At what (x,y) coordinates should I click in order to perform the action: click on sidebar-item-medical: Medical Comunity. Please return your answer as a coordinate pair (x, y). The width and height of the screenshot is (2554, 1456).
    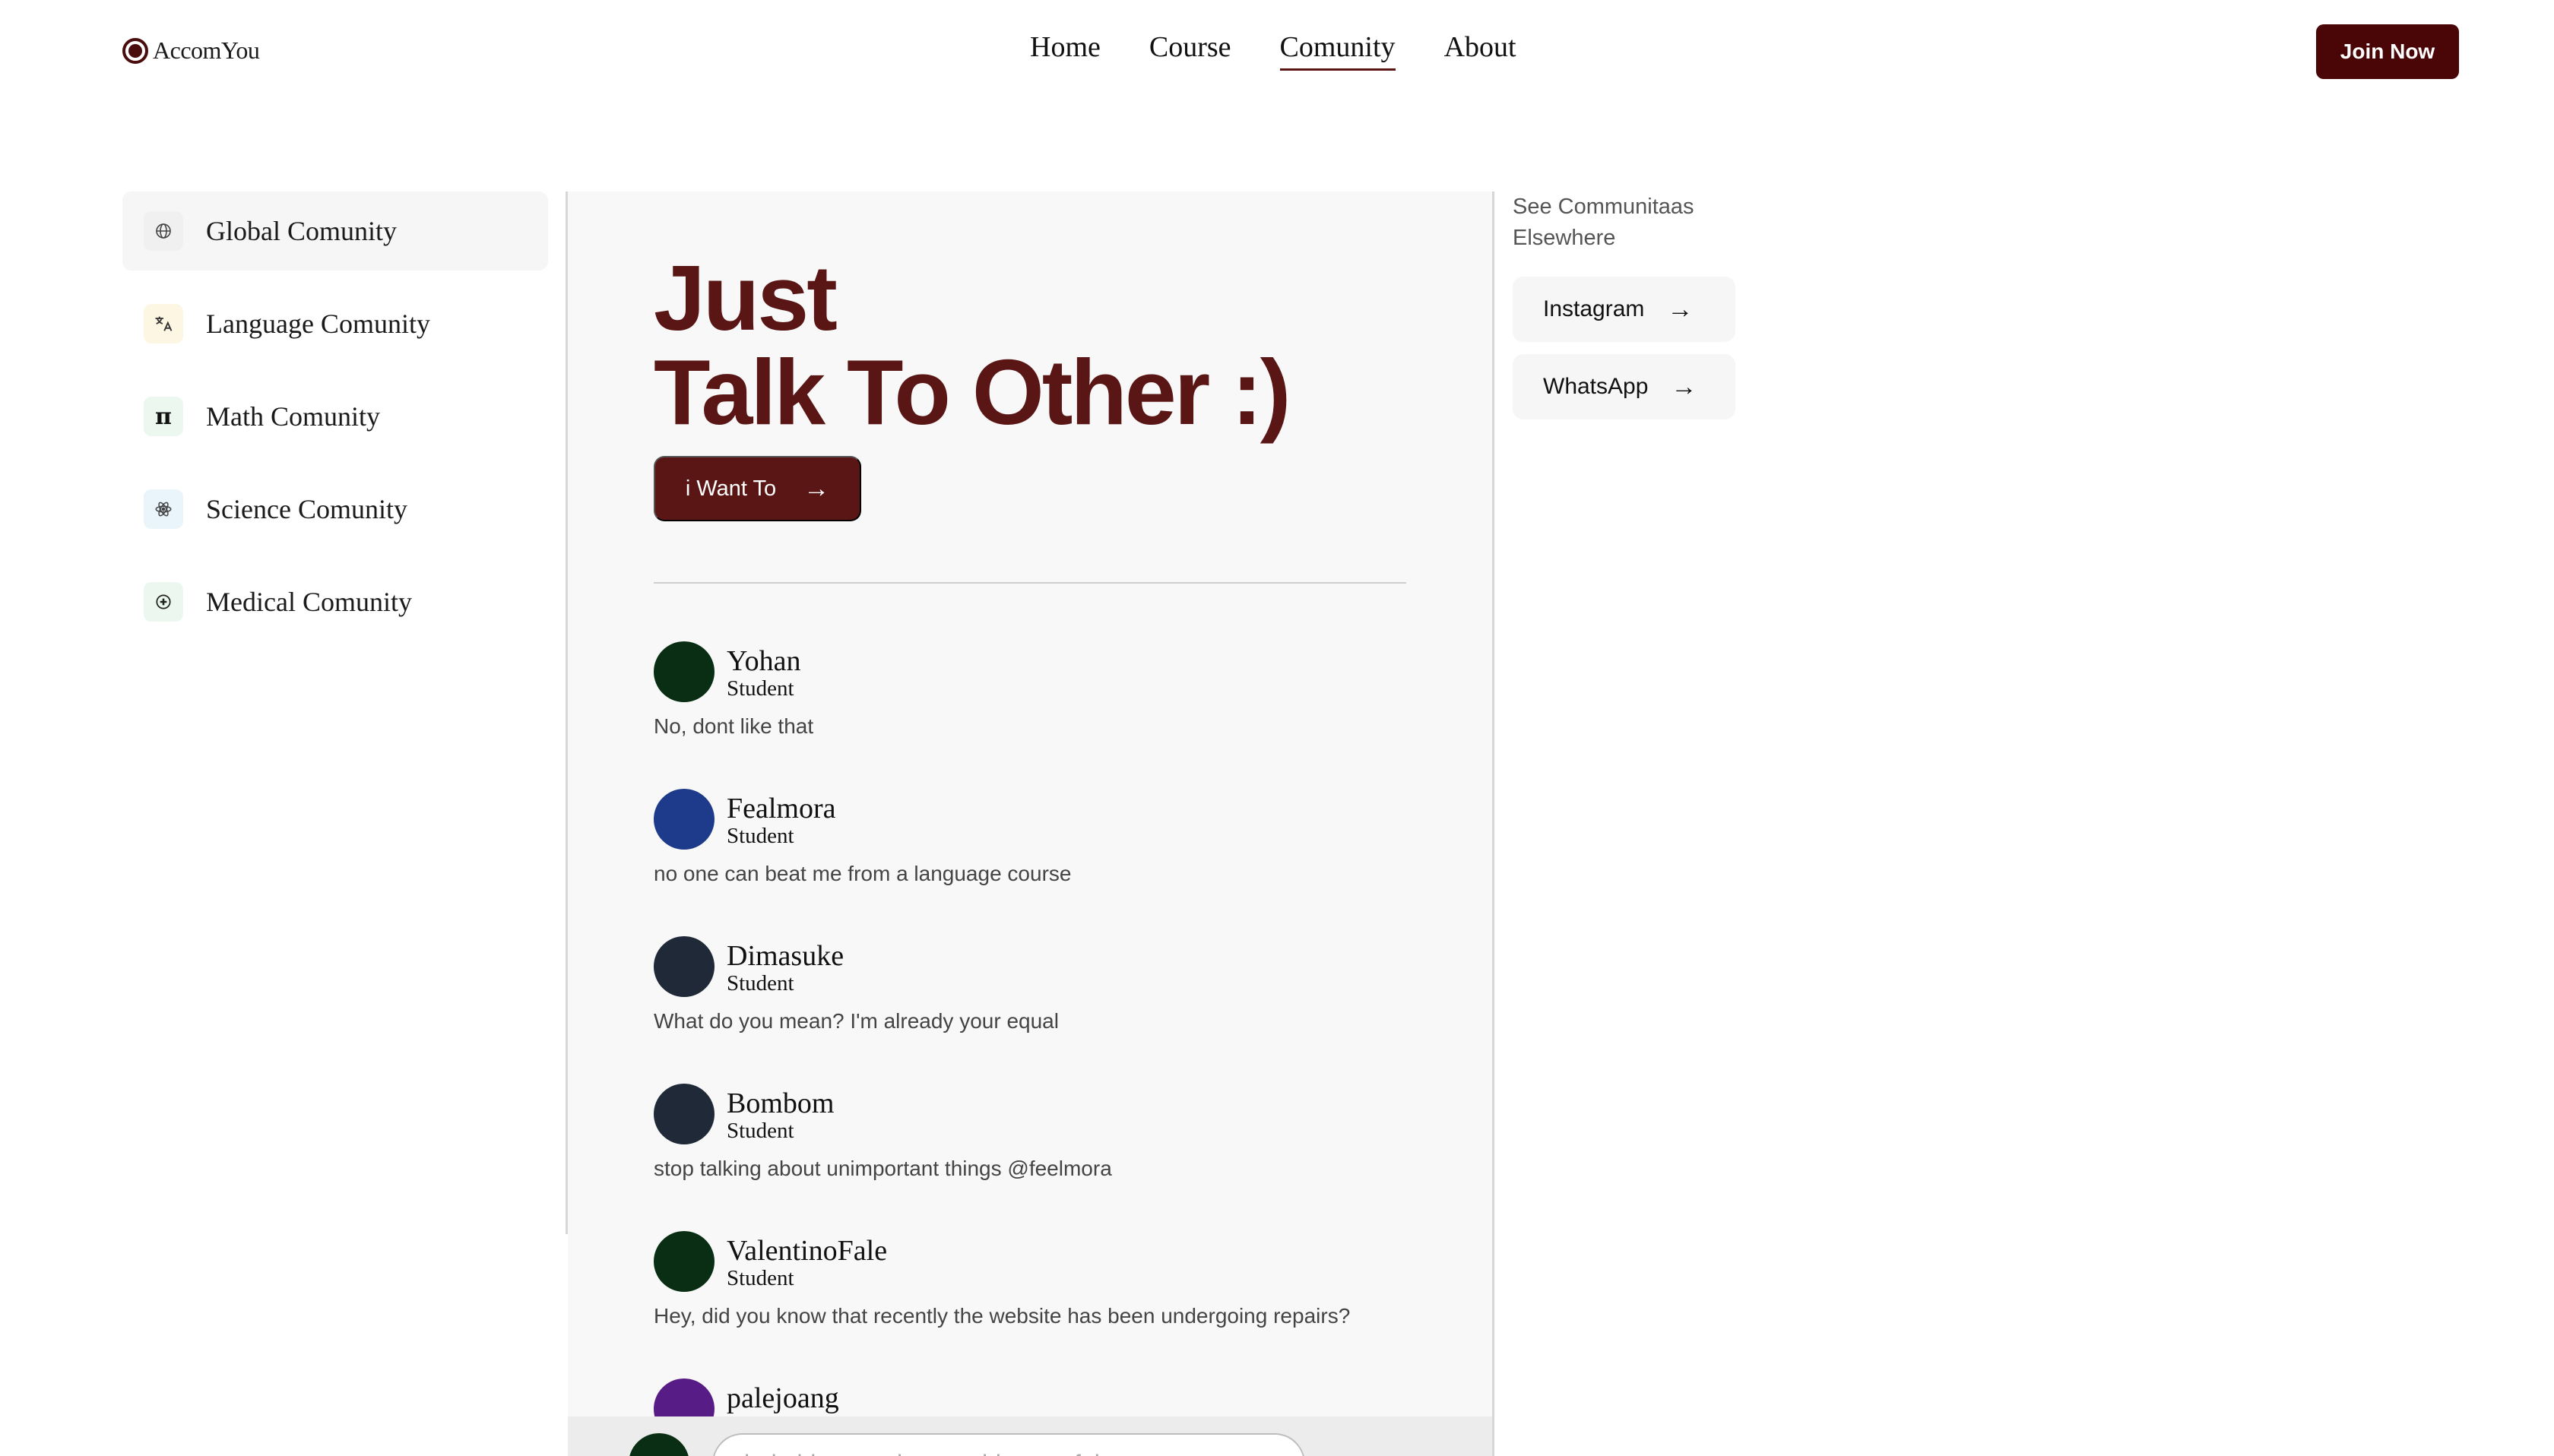
    Looking at the image, I should click on (335, 601).